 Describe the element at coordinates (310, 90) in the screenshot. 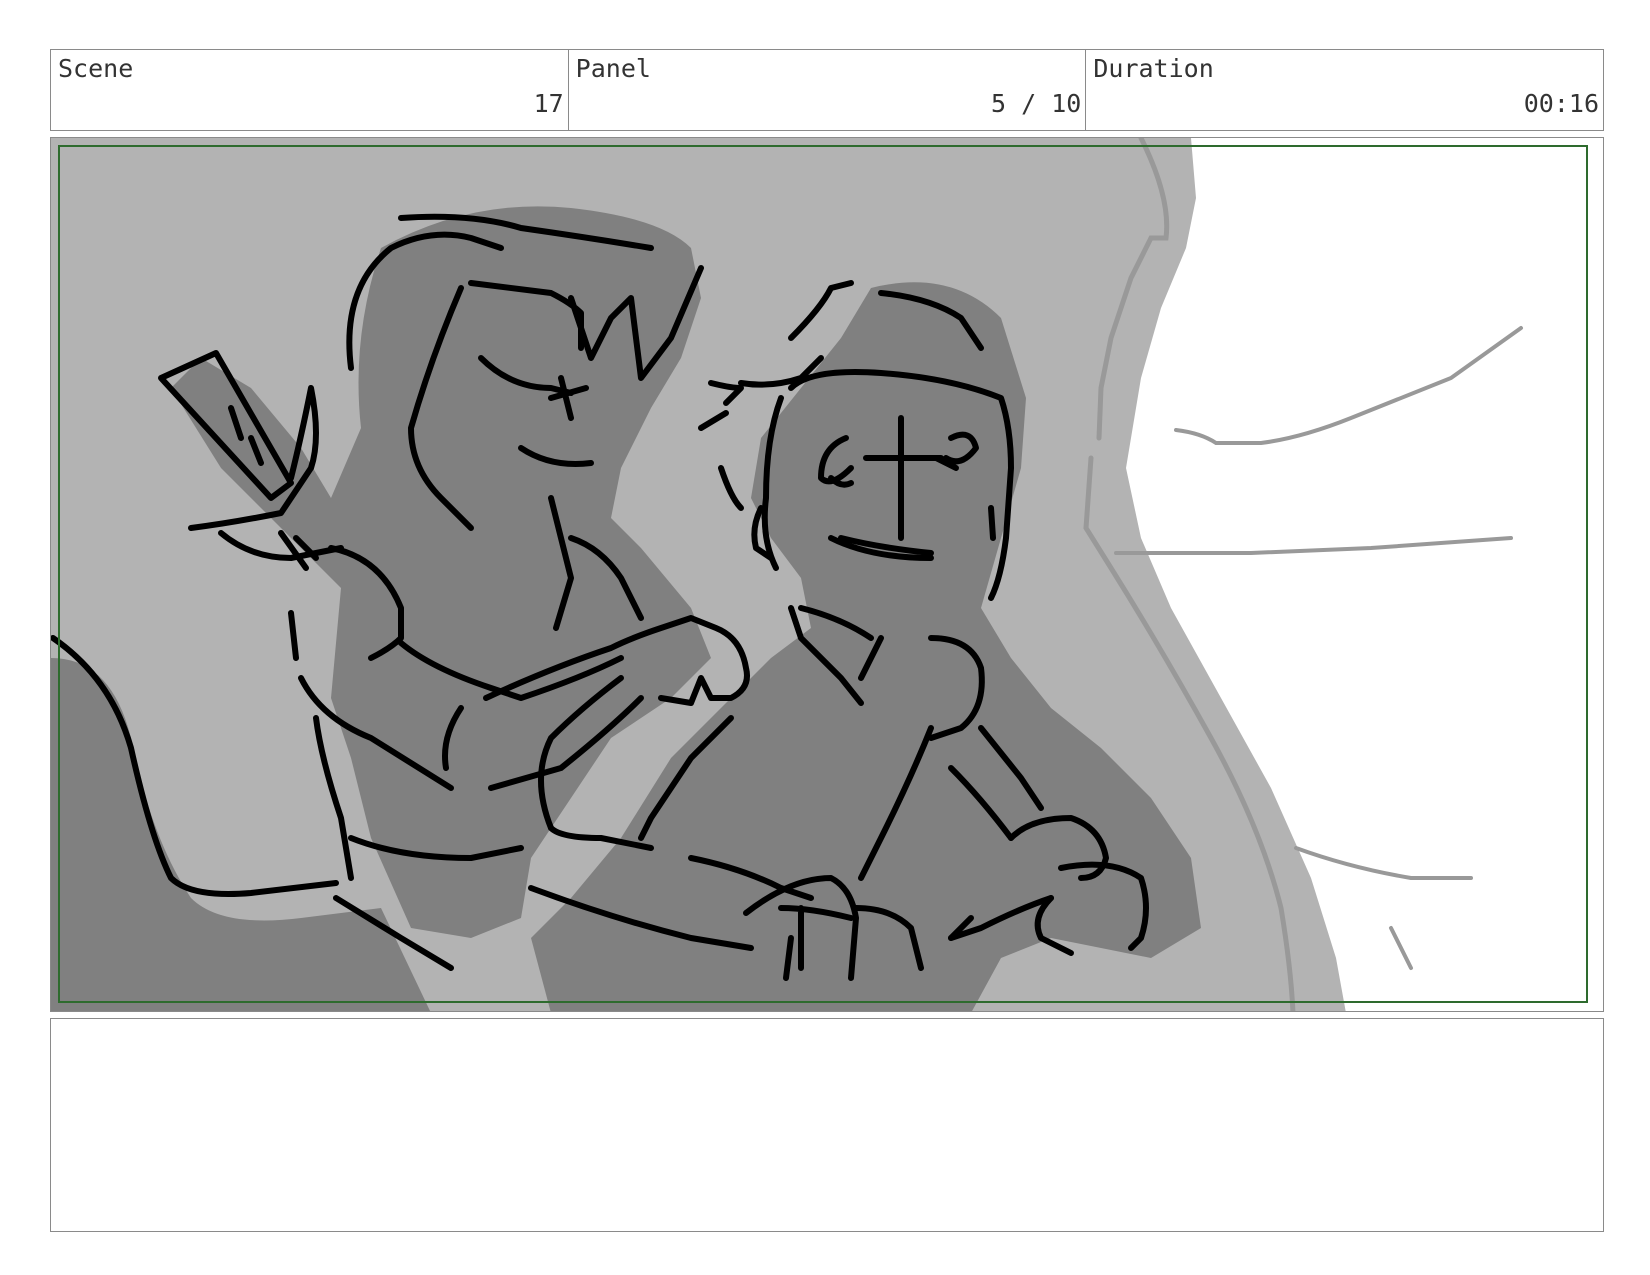

I see `scene-cell: Scene 17` at that location.